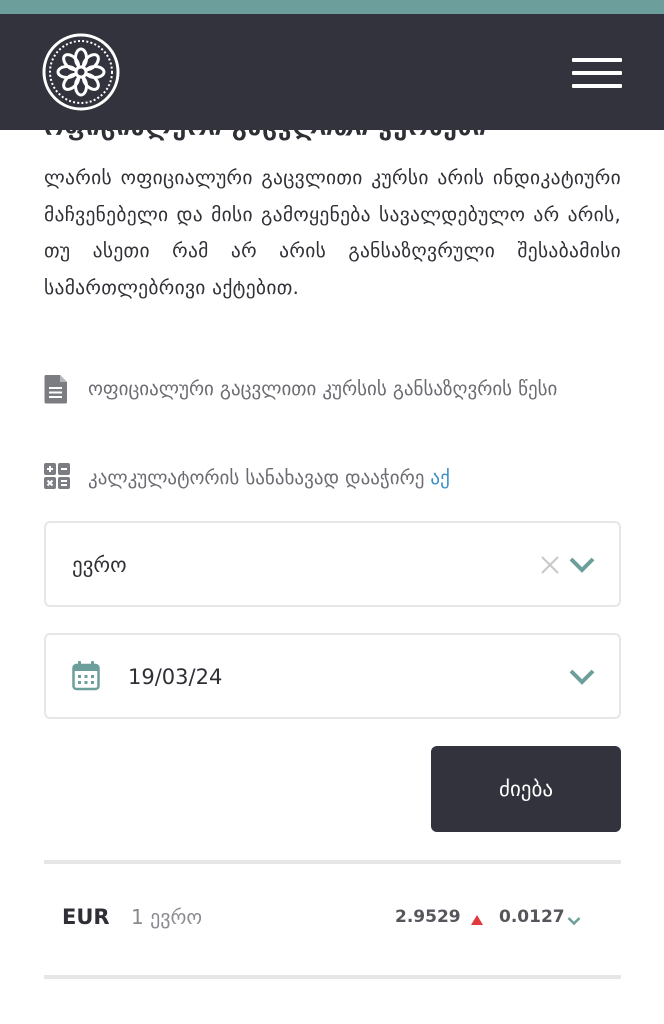 The image size is (664, 1024). I want to click on hamburger-menu-icon, so click(597, 74).